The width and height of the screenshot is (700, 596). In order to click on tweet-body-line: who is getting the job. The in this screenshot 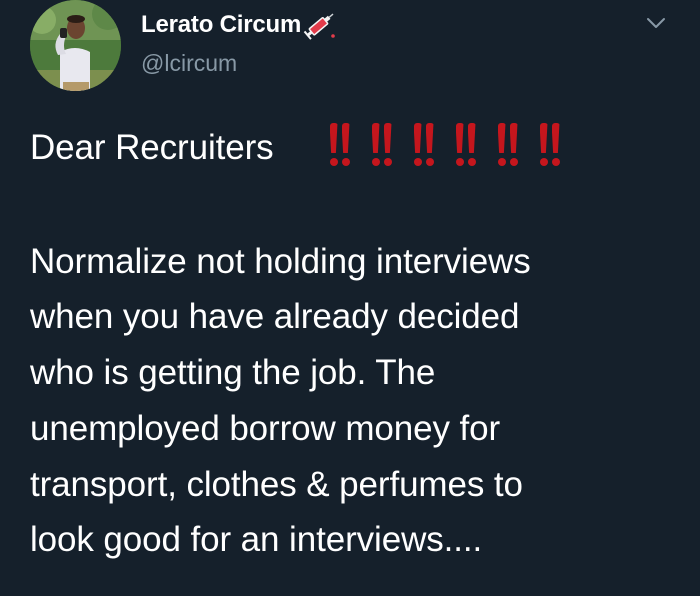, I will do `click(233, 372)`.